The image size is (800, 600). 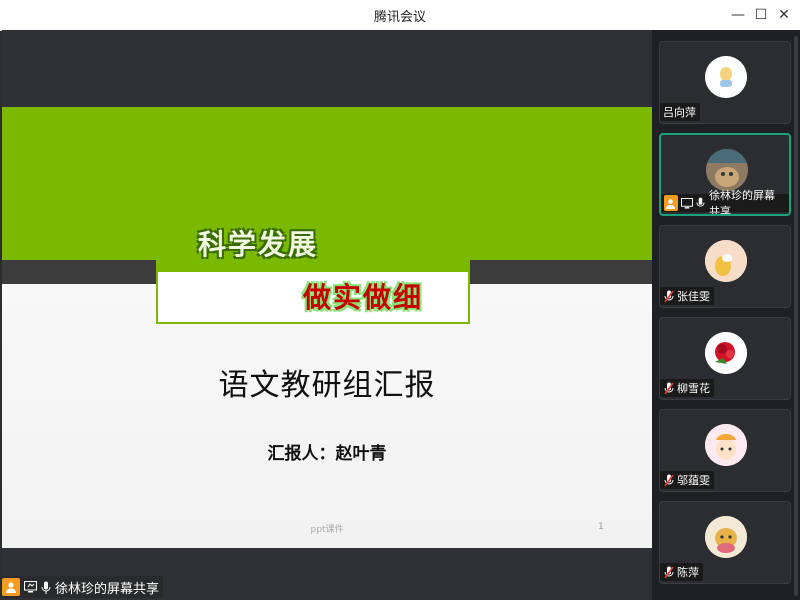 I want to click on banner-top: 科学发展, so click(x=313, y=245).